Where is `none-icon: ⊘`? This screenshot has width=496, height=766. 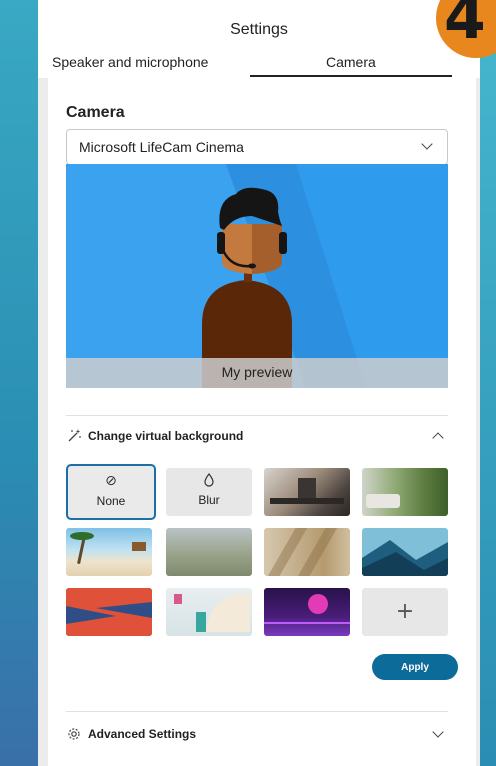 none-icon: ⊘ is located at coordinates (111, 481).